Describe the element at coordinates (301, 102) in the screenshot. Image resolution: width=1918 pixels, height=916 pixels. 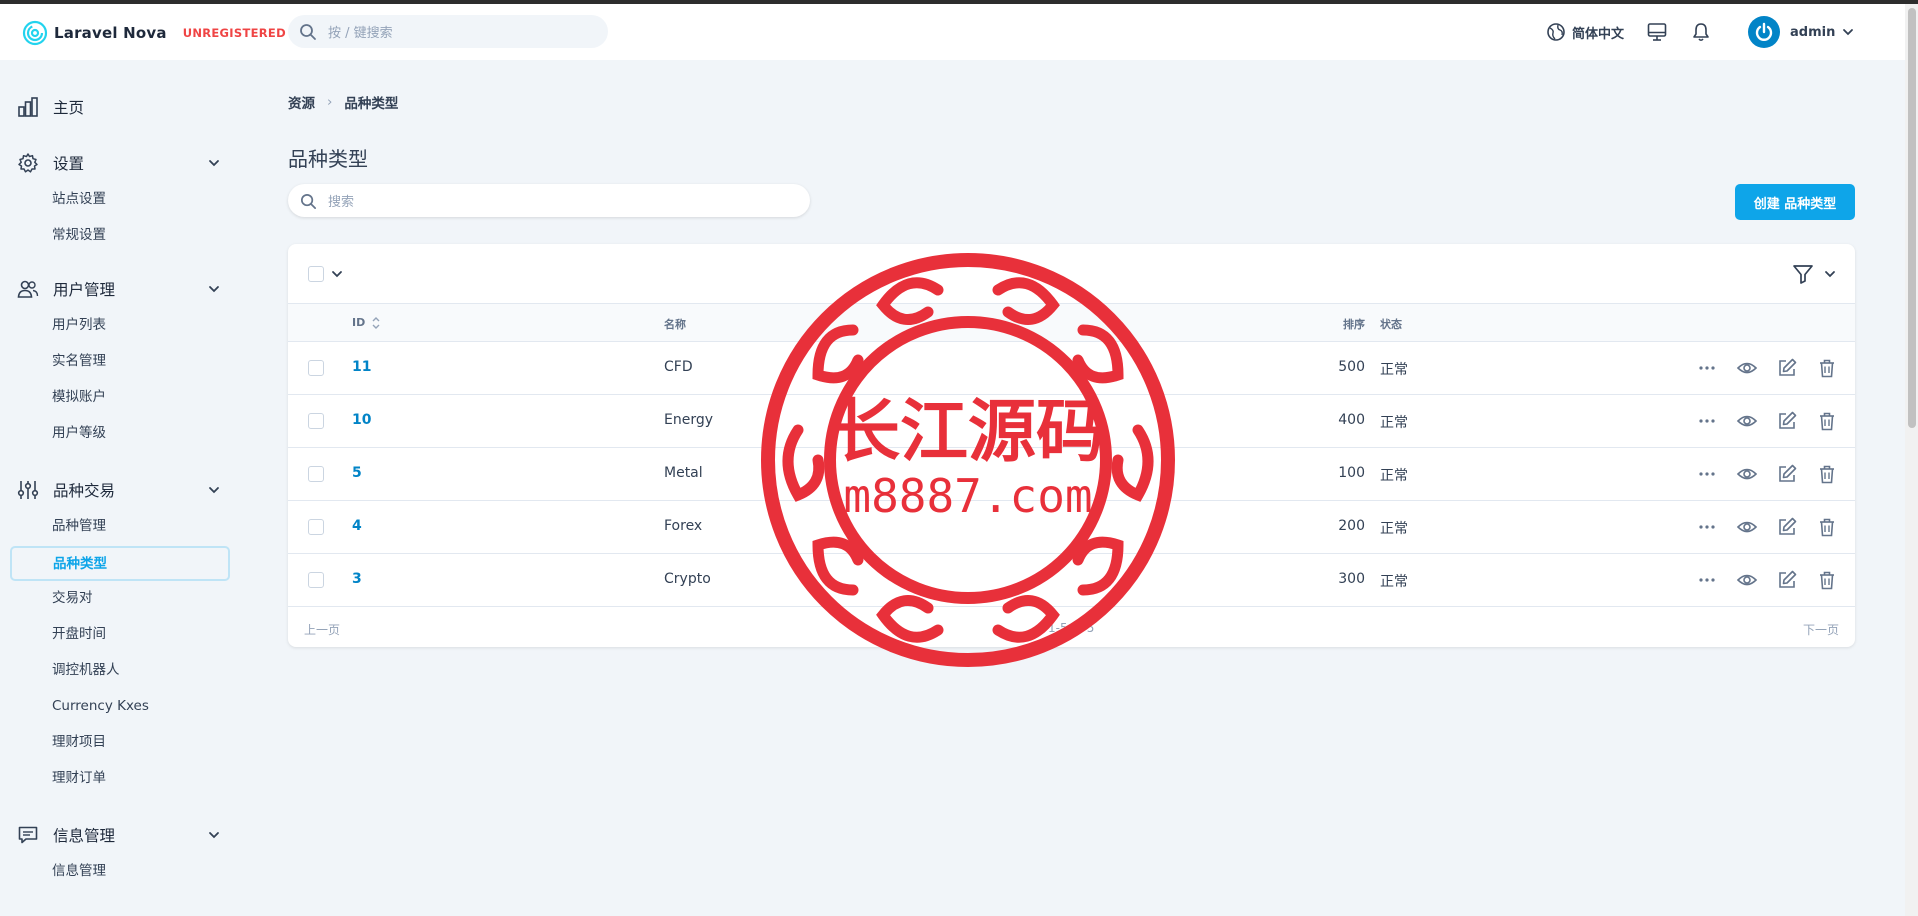
I see `breadcrumb-root: 资源` at that location.